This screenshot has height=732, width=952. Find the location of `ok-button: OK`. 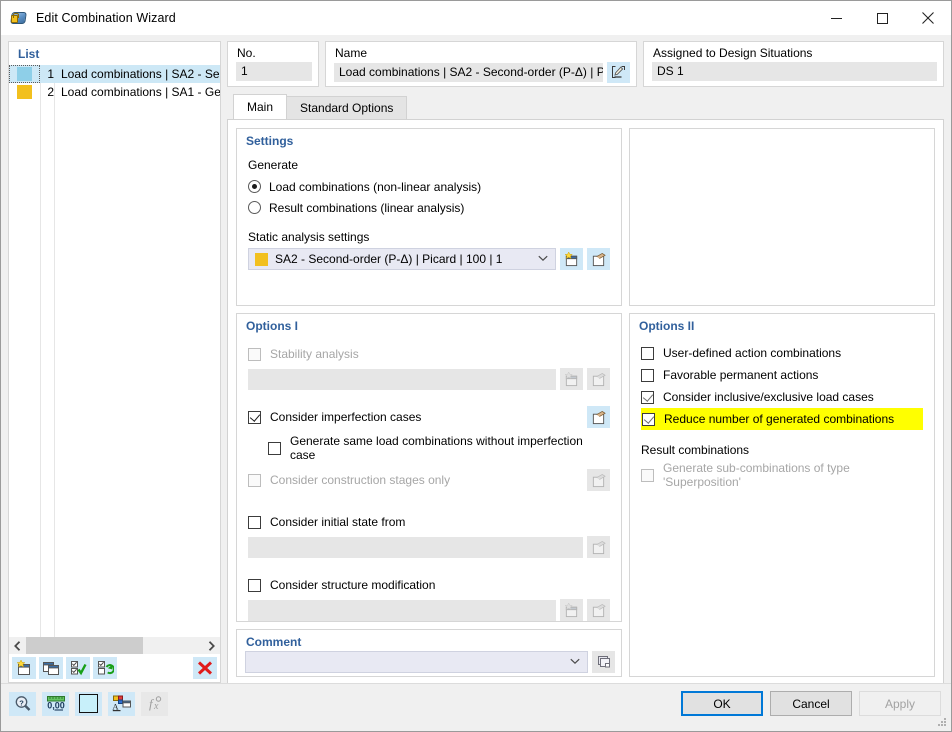

ok-button: OK is located at coordinates (722, 703).